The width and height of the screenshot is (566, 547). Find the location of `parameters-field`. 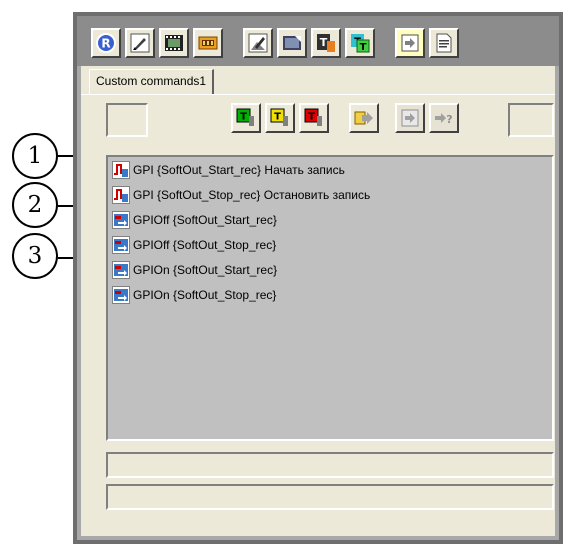

parameters-field is located at coordinates (330, 497).